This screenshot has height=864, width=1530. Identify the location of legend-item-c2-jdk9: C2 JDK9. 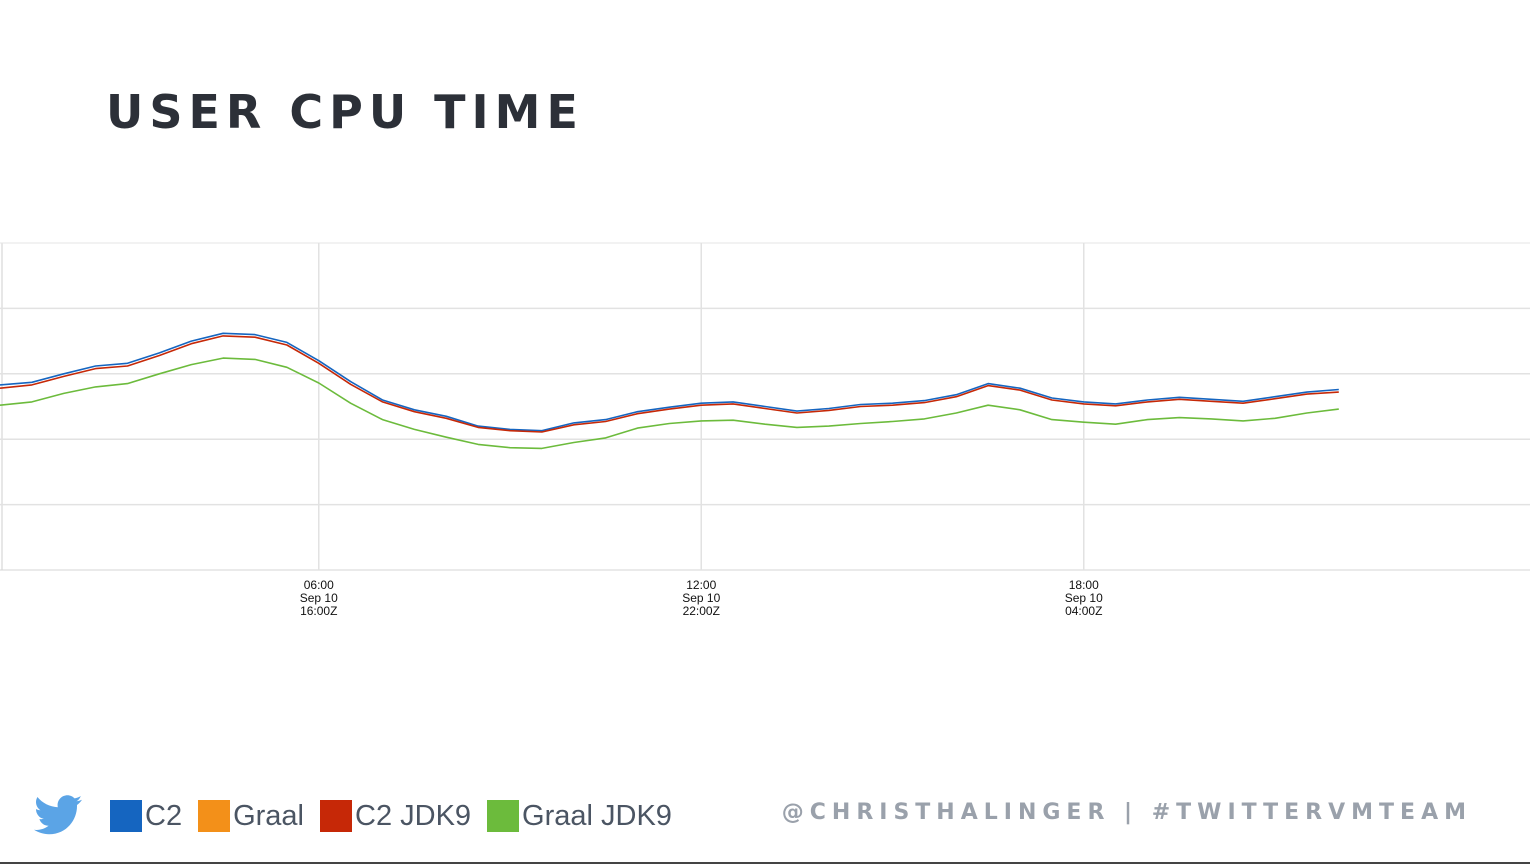
(395, 816).